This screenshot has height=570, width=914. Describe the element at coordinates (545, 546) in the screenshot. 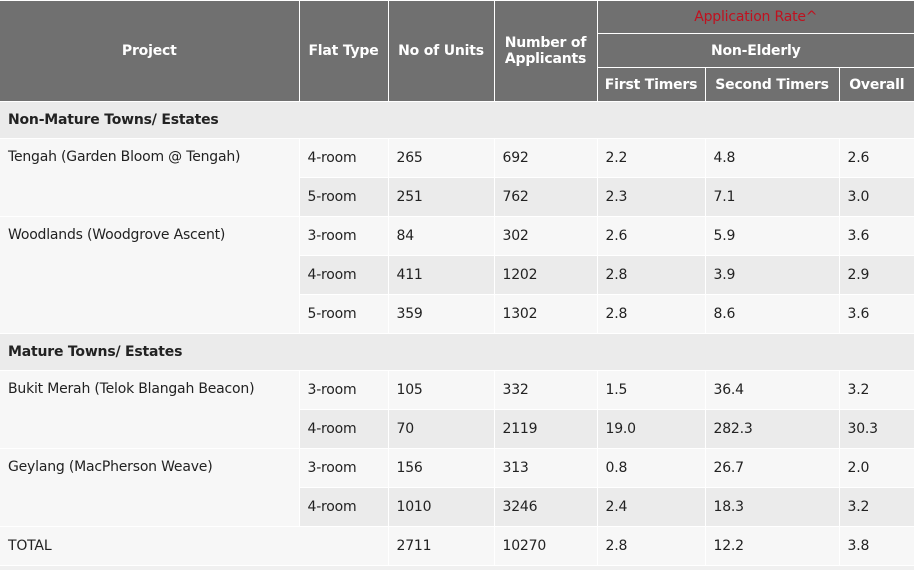

I see `total-applicants: 10270` at that location.